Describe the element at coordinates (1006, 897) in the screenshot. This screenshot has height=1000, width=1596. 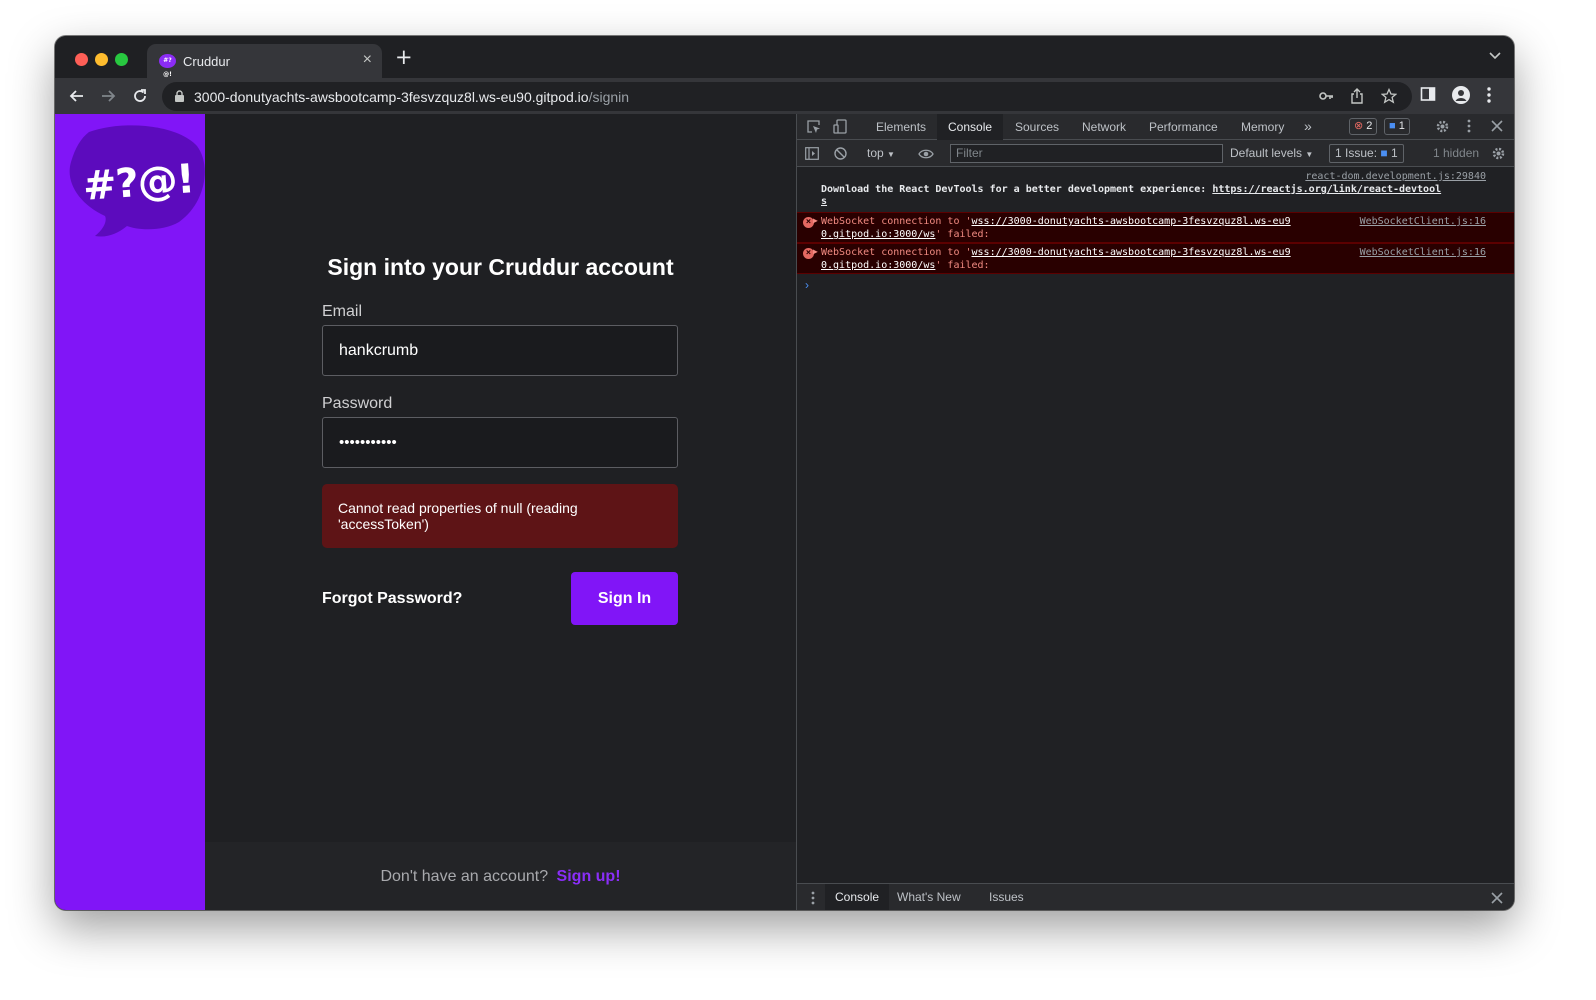
I see `drawer-tab-issues: Issues` at that location.